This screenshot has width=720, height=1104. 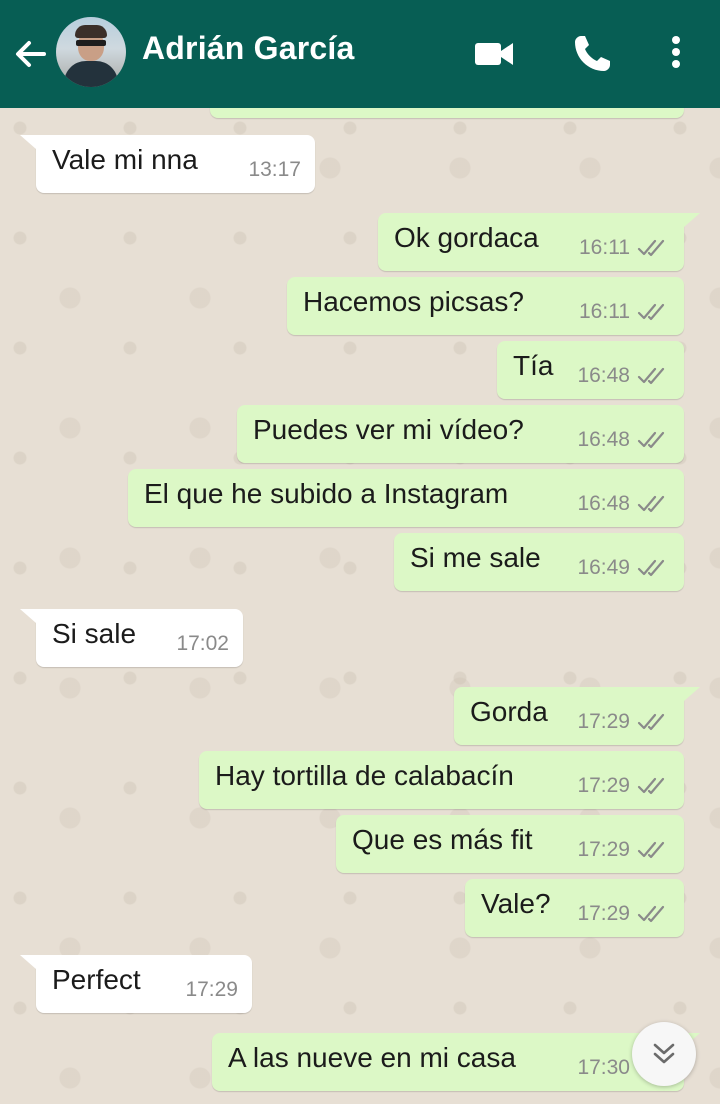 I want to click on message-text: Ok gordaca, so click(x=466, y=237).